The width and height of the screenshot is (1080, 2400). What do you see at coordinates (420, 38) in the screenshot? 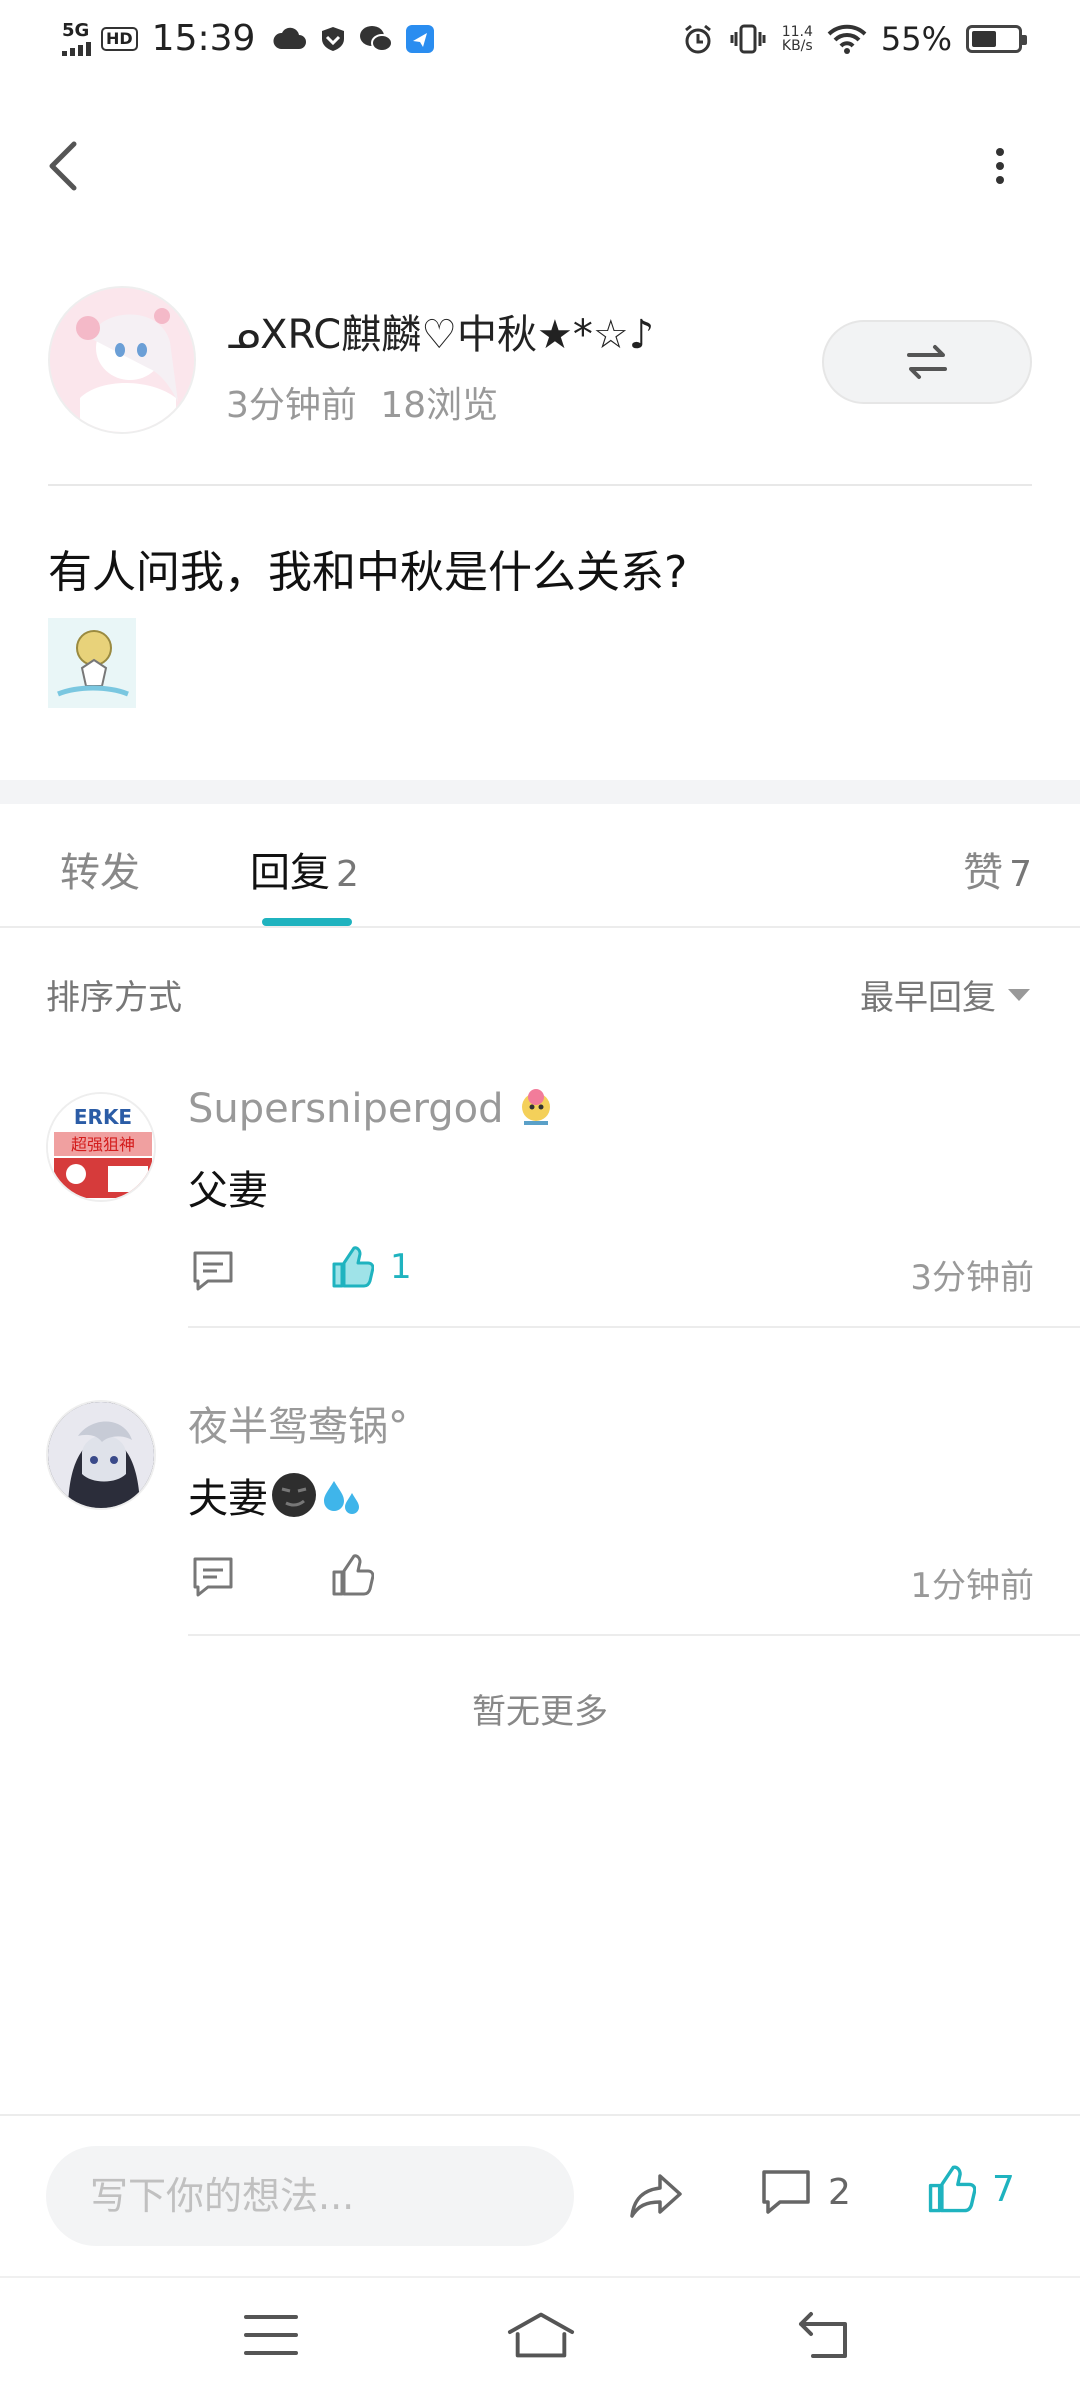
I see `app-notification-icon` at bounding box center [420, 38].